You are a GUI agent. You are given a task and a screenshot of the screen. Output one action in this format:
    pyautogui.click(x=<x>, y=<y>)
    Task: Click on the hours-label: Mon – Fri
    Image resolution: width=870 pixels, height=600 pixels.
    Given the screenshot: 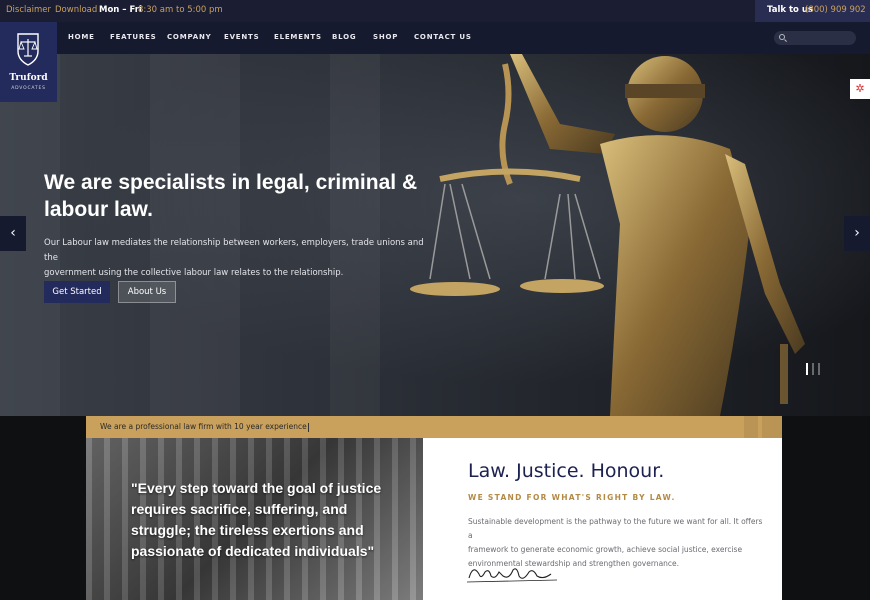 What is the action you would take?
    pyautogui.click(x=120, y=10)
    